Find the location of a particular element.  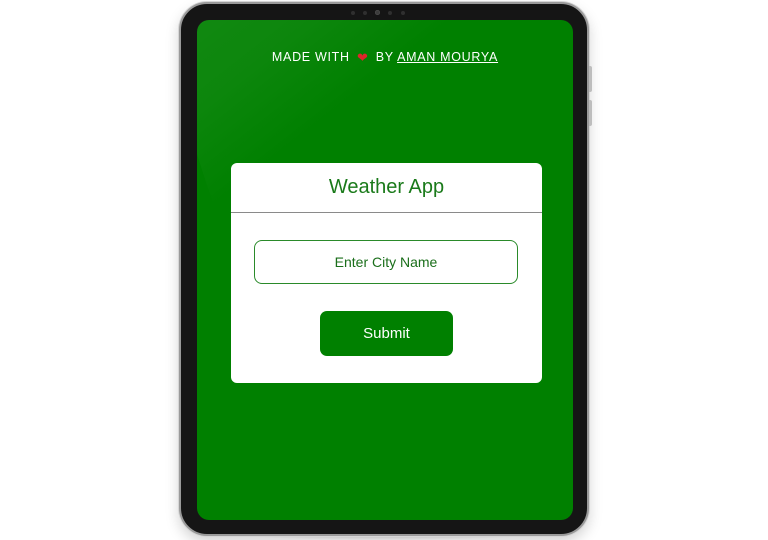

heart-icon: ❤ is located at coordinates (362, 57).